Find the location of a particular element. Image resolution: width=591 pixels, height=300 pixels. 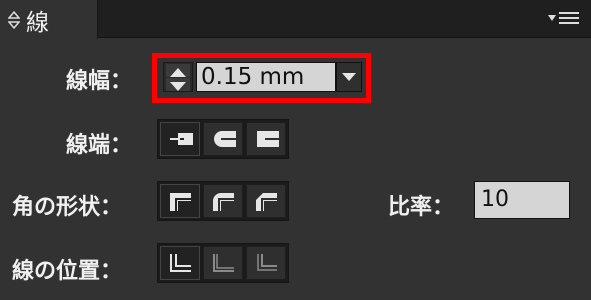

round-cap-button is located at coordinates (223, 139).